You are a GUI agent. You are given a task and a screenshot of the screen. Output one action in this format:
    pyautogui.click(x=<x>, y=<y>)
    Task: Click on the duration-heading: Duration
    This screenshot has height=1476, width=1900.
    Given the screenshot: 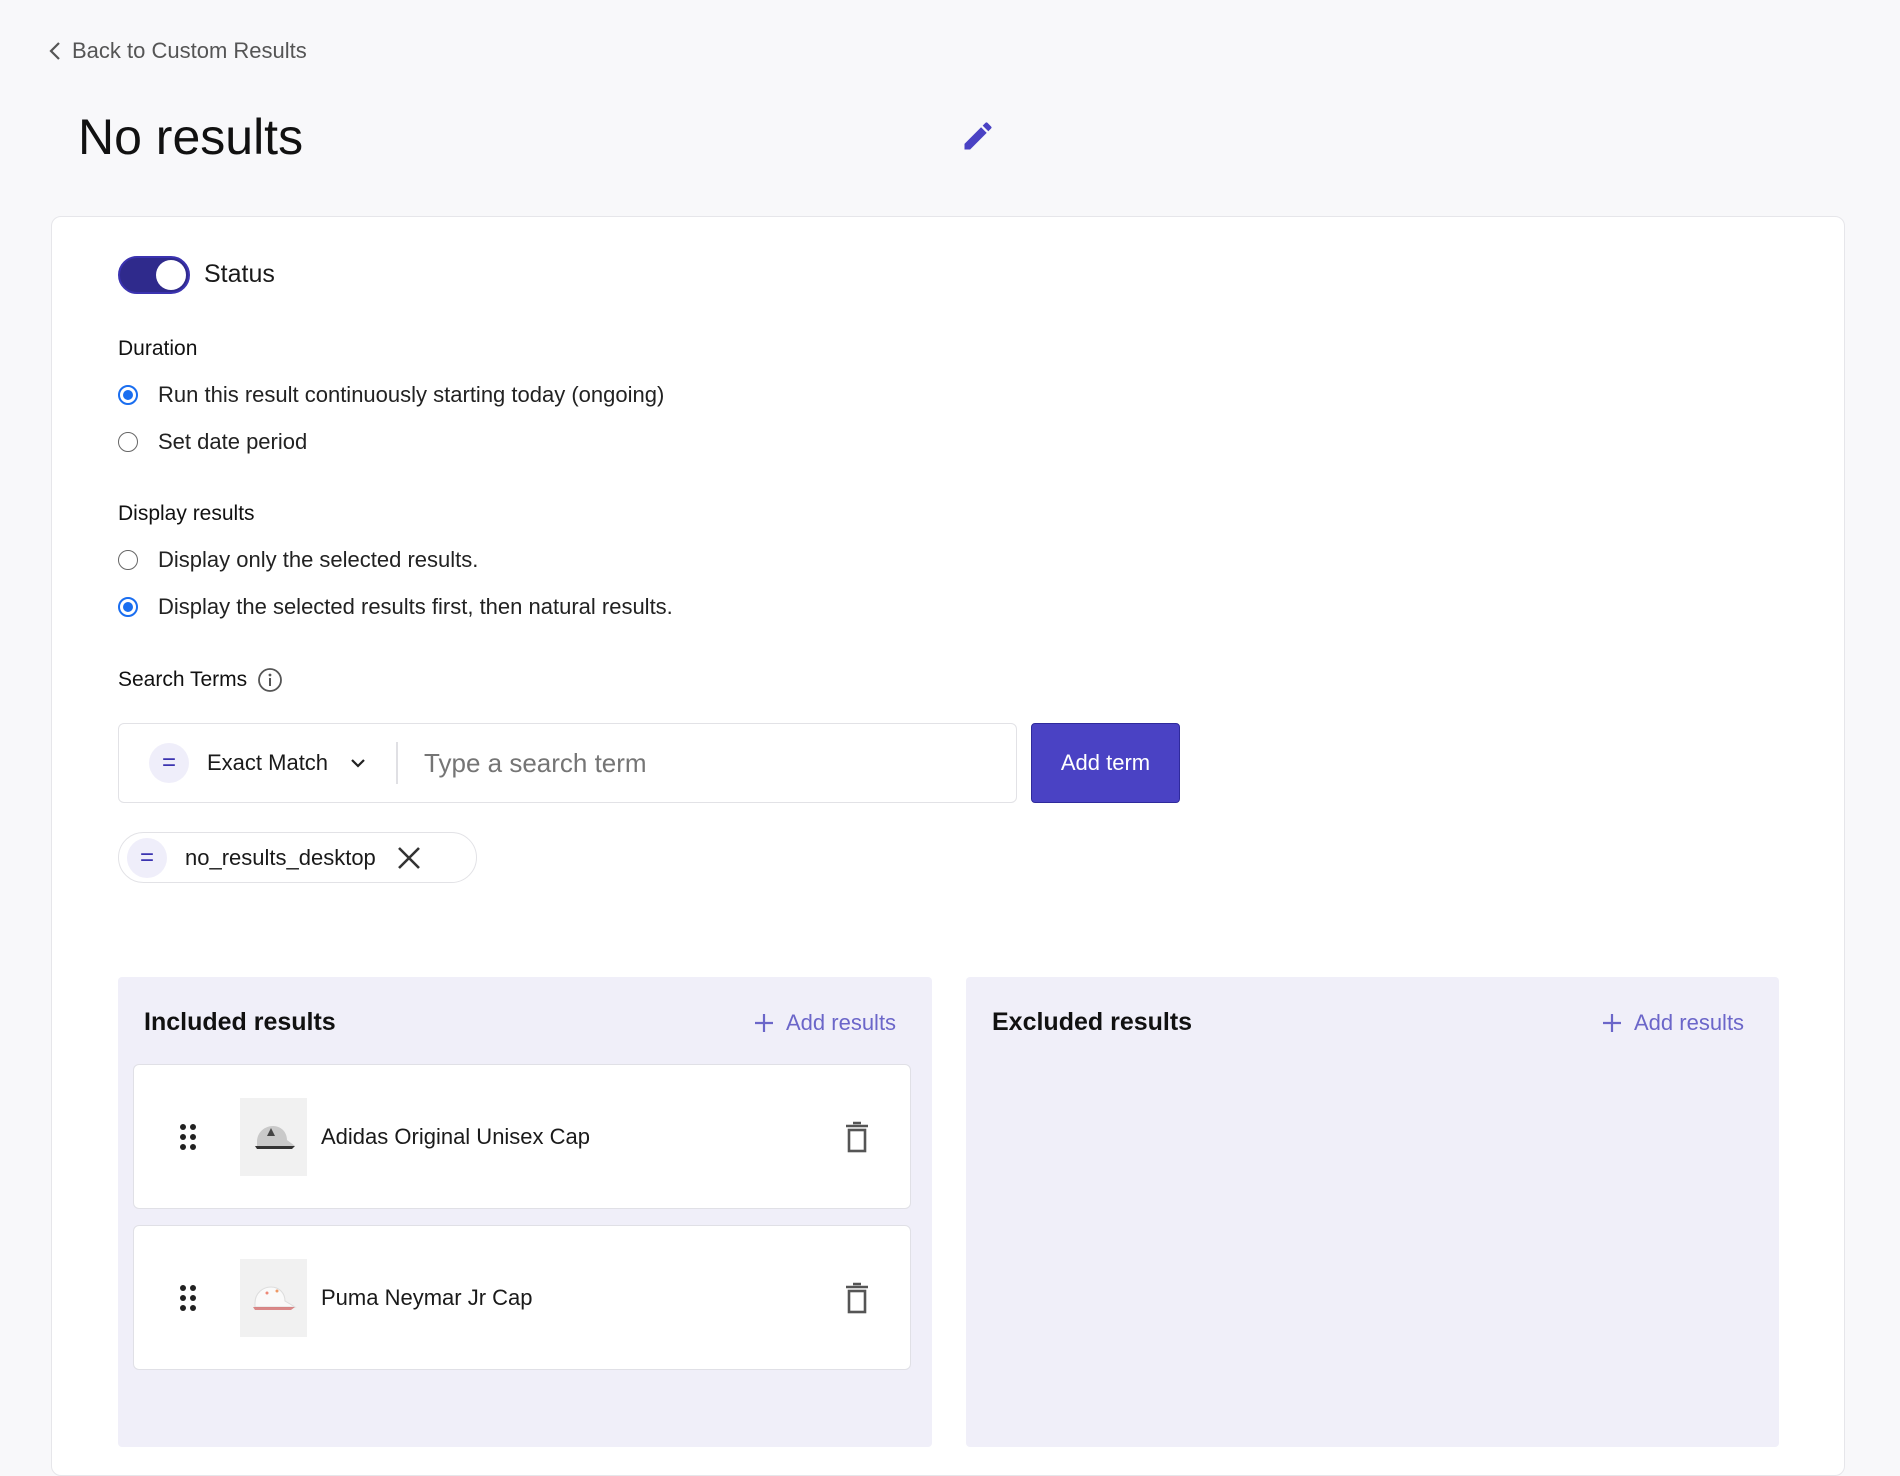 What is the action you would take?
    pyautogui.click(x=158, y=348)
    